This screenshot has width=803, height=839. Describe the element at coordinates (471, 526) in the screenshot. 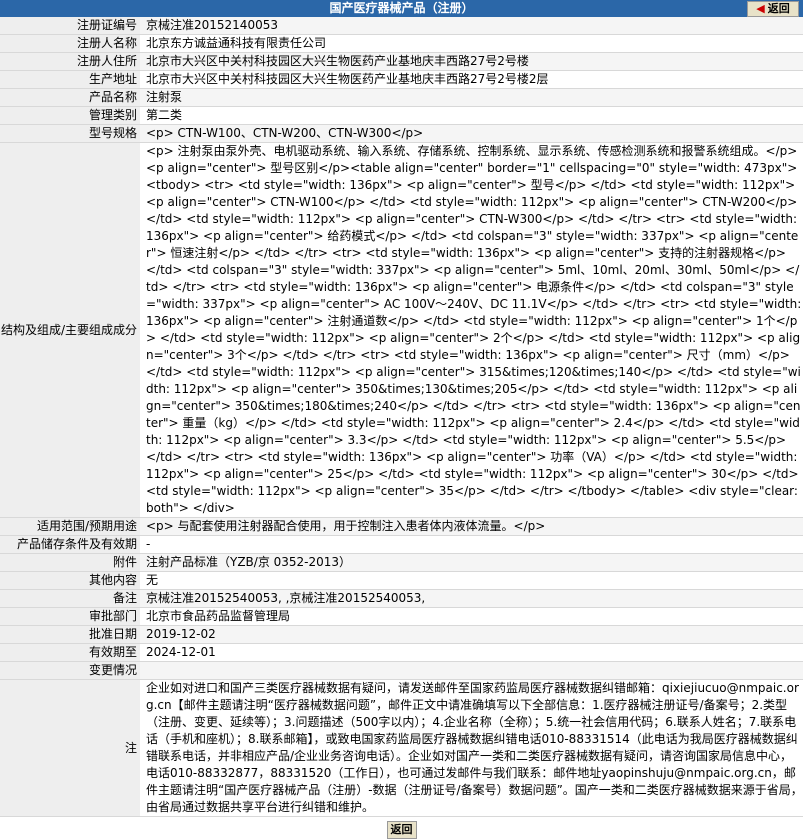

I see `field-value: <p> 与配套使用注射器配合使用，用于控制注入患者体内液体流量。</p>` at that location.